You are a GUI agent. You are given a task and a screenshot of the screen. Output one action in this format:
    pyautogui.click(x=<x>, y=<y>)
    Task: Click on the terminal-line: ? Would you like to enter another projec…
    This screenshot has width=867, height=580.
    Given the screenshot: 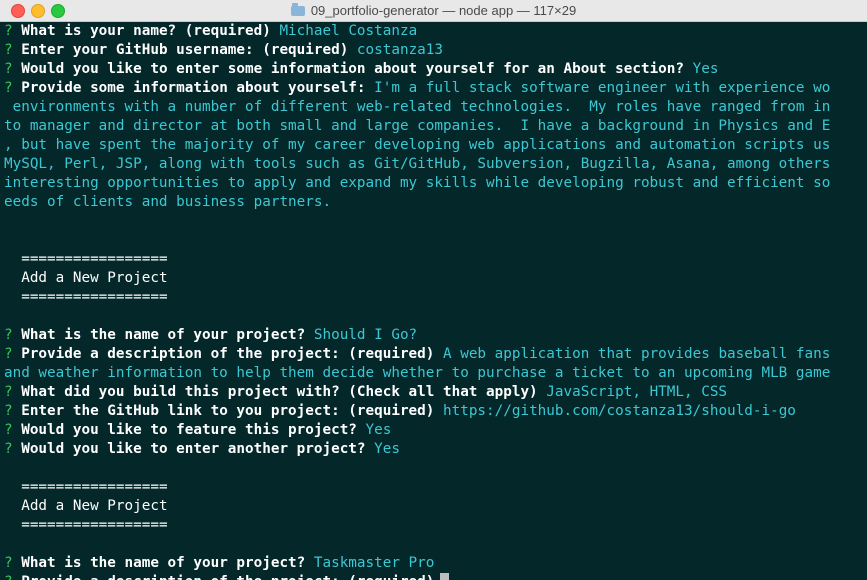 What is the action you would take?
    pyautogui.click(x=435, y=449)
    